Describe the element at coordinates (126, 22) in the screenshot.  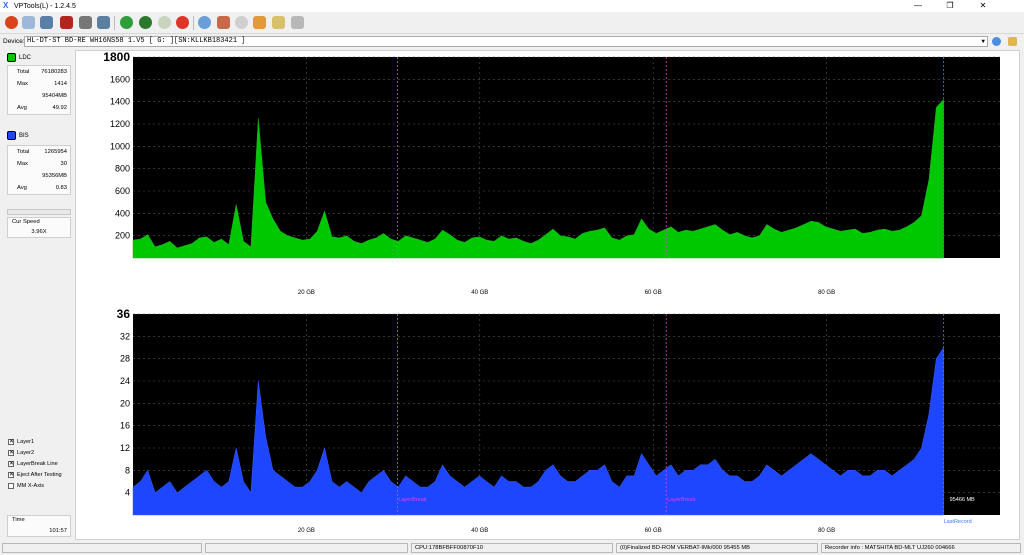
I see `refresh-icon` at that location.